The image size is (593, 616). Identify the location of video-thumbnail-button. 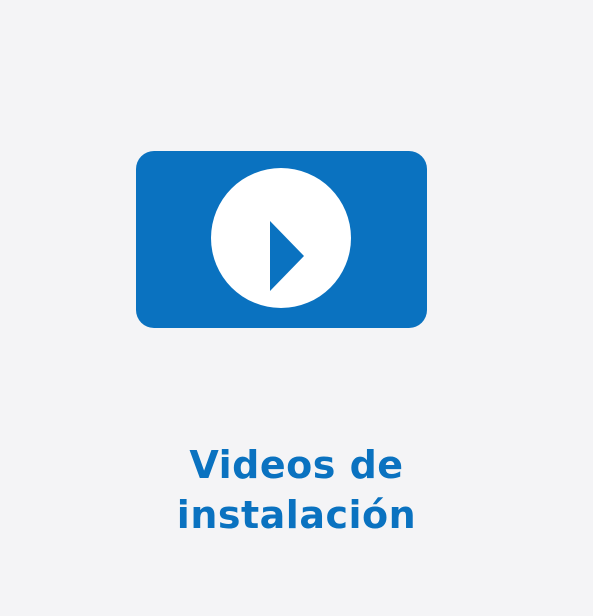
(281, 239).